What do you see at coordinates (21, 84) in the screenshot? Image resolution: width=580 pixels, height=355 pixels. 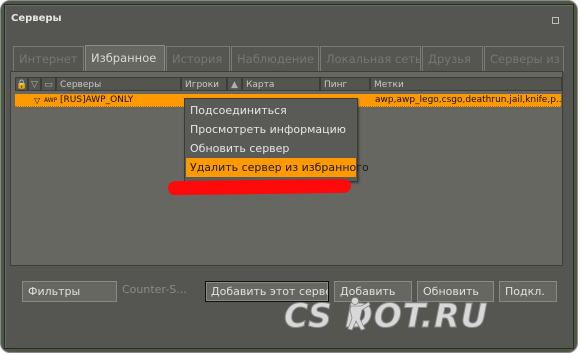 I see `lock-icon: 🔒` at bounding box center [21, 84].